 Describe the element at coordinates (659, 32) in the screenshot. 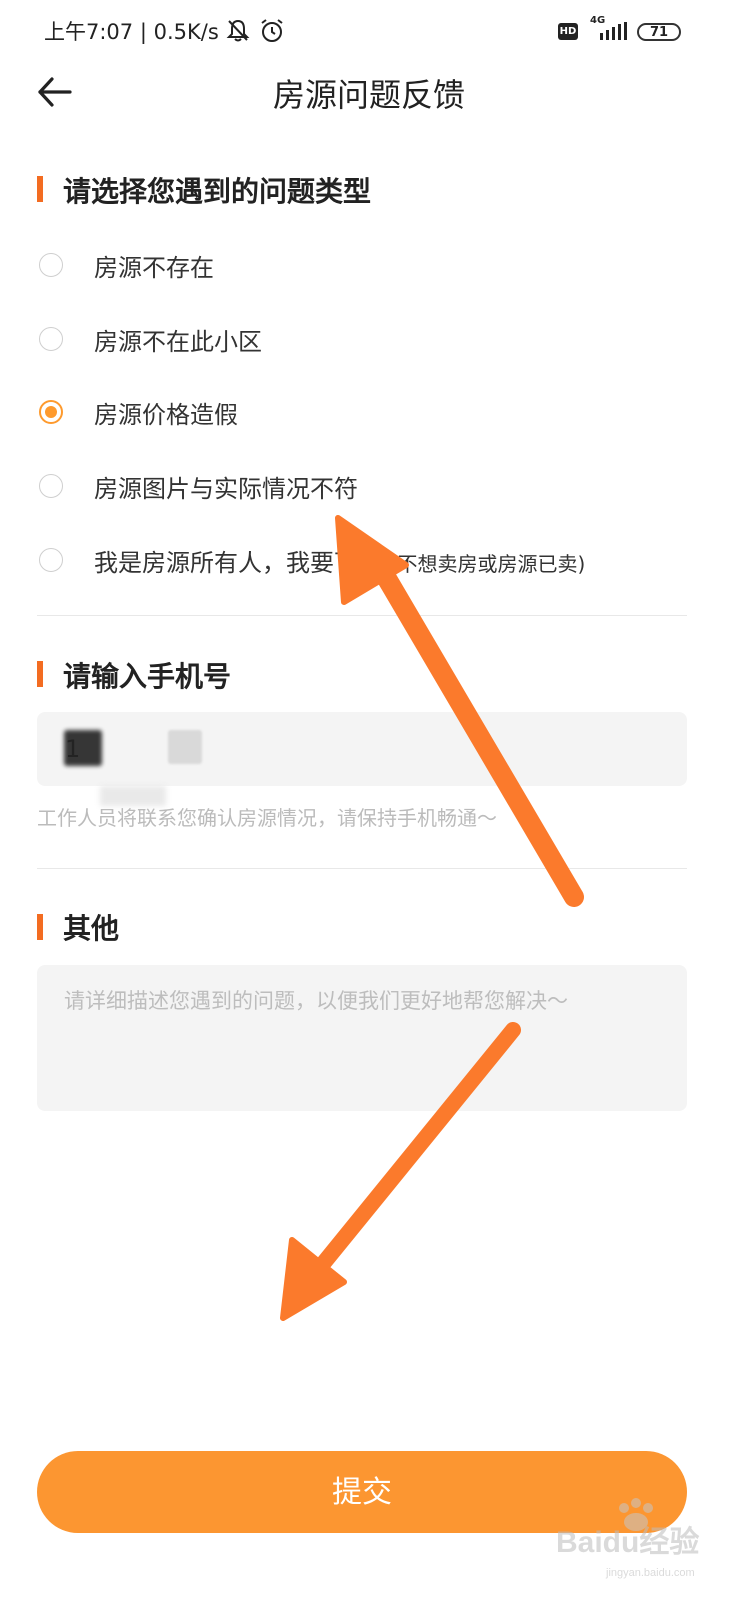

I see `battery-indicator: 71` at that location.